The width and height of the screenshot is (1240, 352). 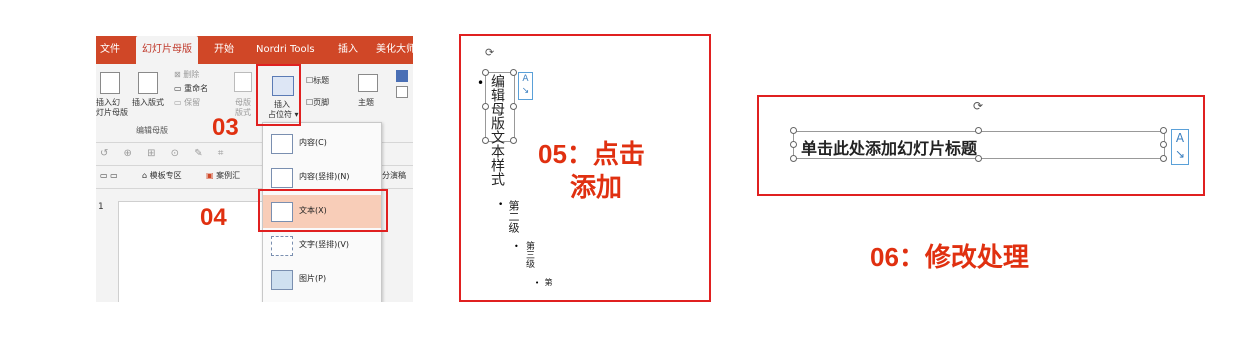 I want to click on level3-text: 第三级, so click(x=529, y=254).